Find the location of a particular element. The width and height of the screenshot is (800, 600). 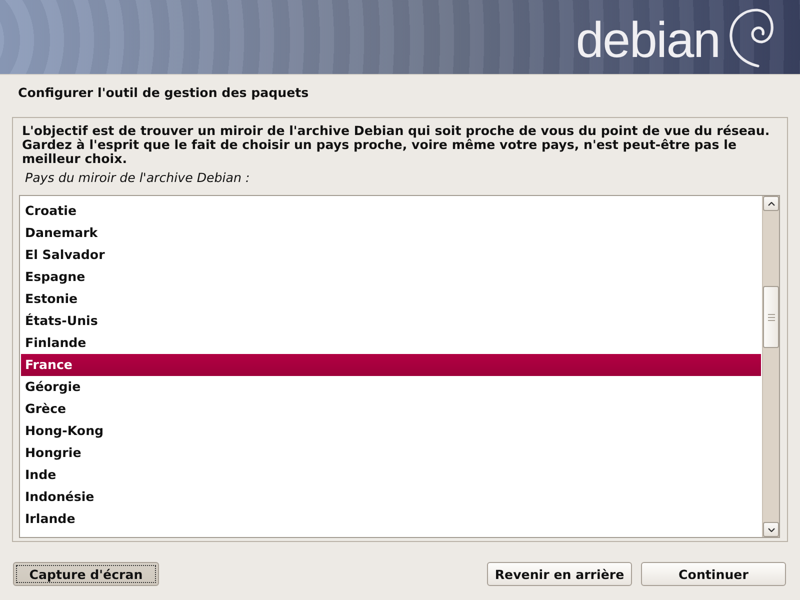

country-list-item: Croatie is located at coordinates (391, 211).